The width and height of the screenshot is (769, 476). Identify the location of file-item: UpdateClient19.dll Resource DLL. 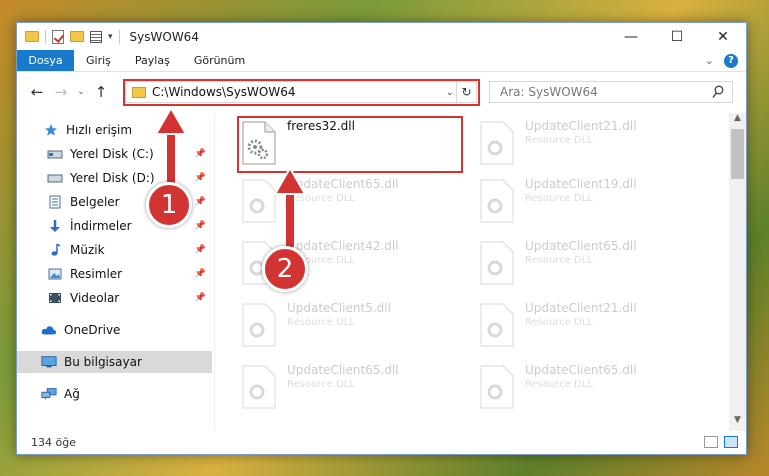
(563, 201).